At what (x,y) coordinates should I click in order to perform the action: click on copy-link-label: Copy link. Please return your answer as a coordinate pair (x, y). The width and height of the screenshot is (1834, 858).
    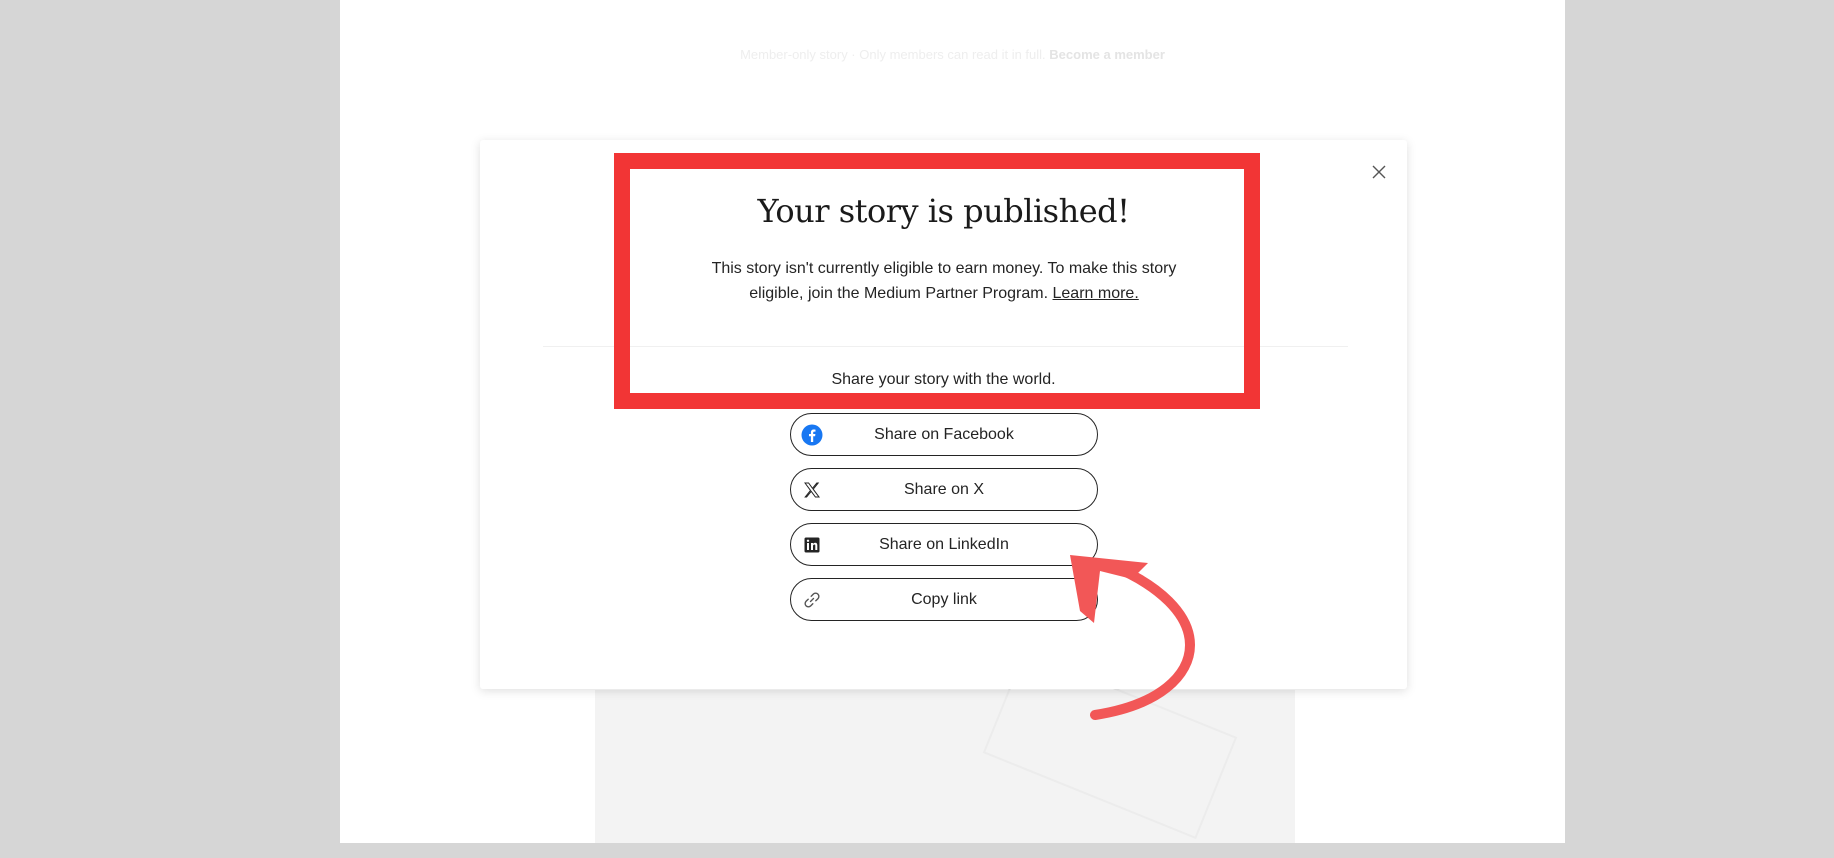
    Looking at the image, I should click on (944, 599).